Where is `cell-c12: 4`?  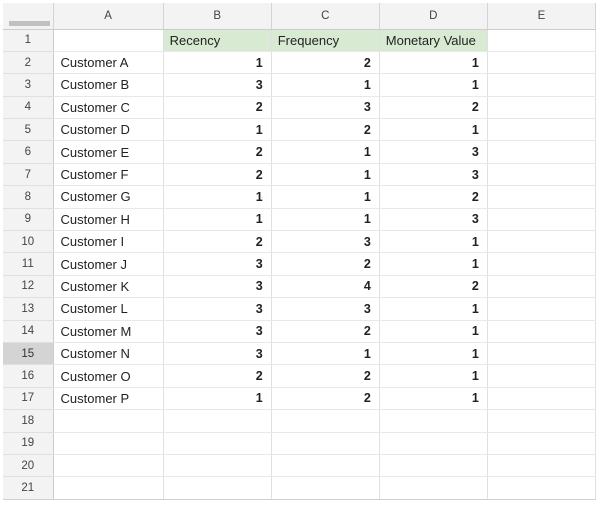 cell-c12: 4 is located at coordinates (325, 287).